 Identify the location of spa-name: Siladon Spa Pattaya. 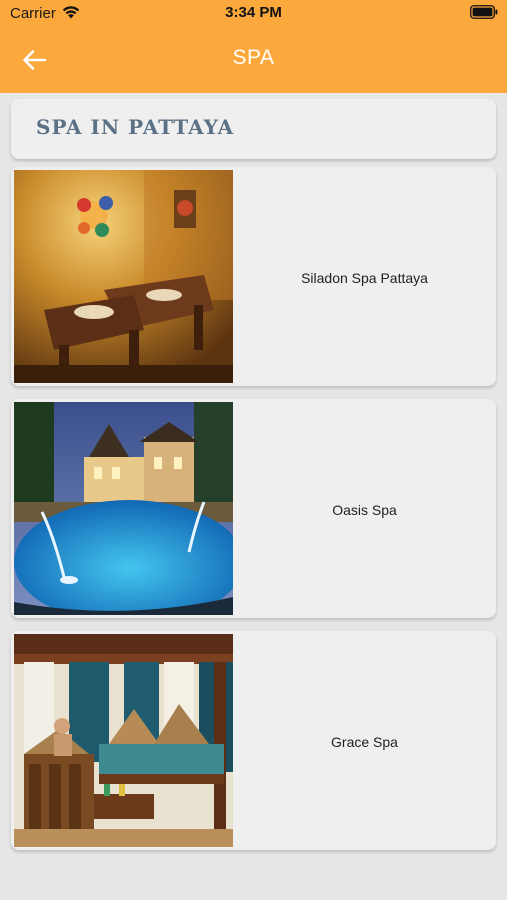
(364, 278).